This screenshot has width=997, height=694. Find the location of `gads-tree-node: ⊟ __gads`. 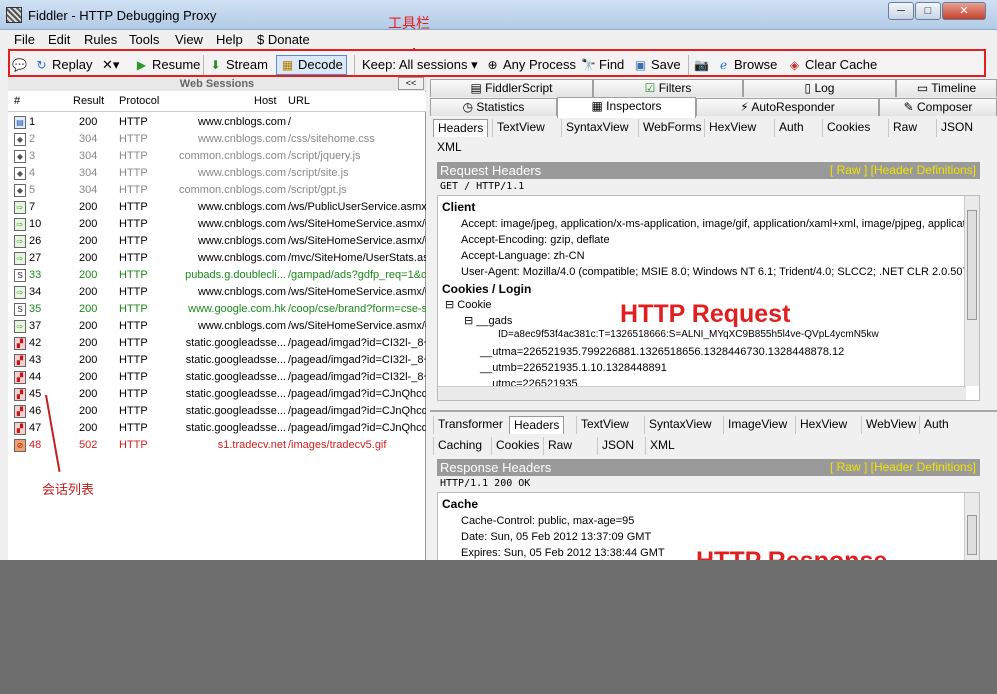

gads-tree-node: ⊟ __gads is located at coordinates (488, 320).